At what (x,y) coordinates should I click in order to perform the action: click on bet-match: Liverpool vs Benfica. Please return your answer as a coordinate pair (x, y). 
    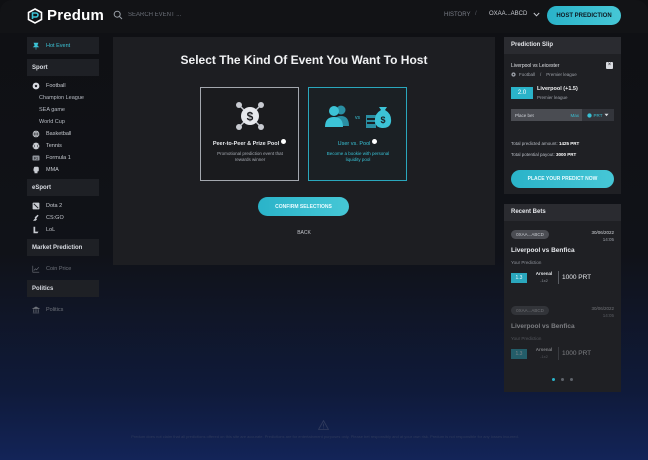
    Looking at the image, I should click on (543, 326).